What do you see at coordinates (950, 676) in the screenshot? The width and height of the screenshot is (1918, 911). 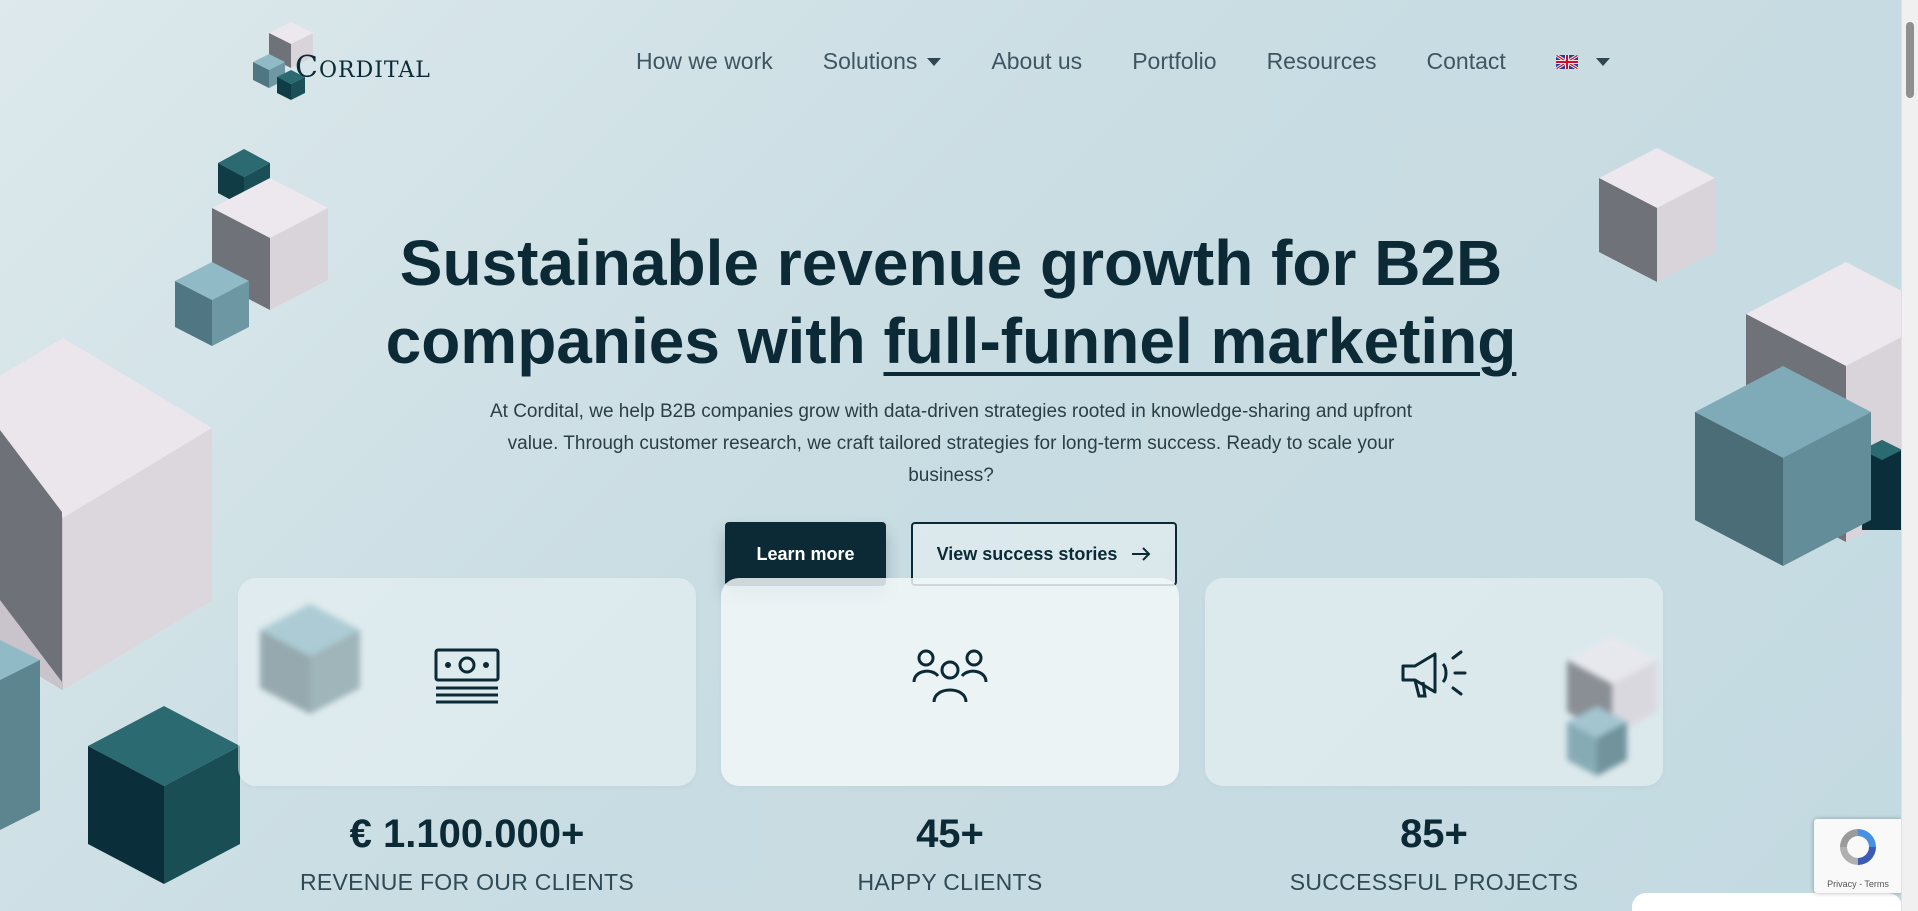 I see `people-icon` at bounding box center [950, 676].